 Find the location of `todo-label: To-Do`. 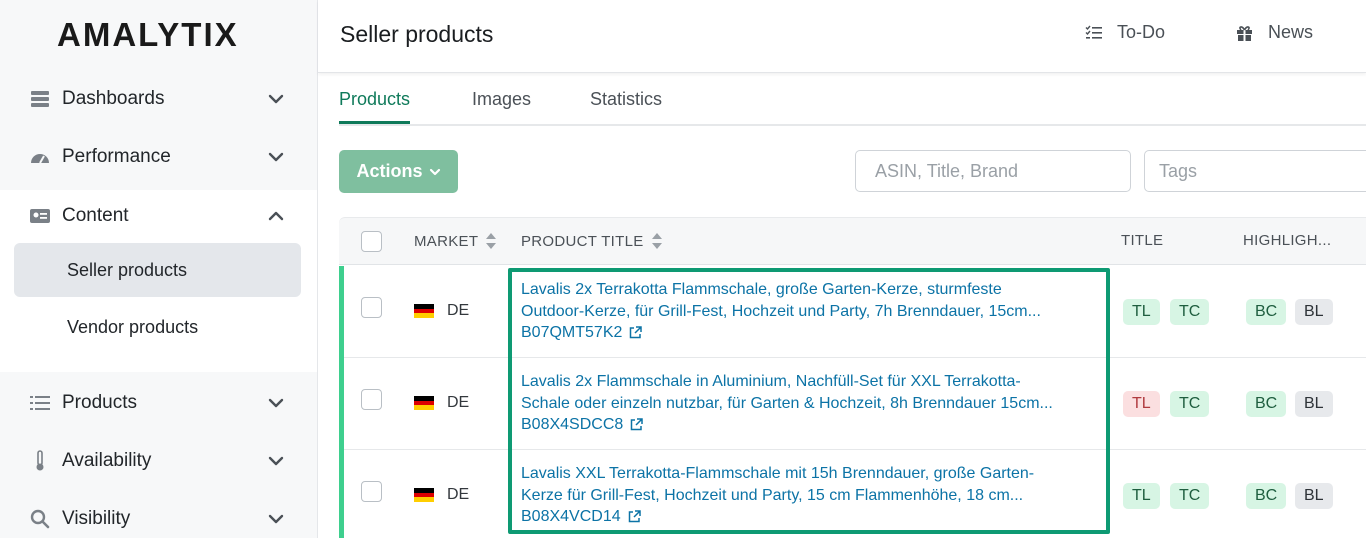

todo-label: To-Do is located at coordinates (1141, 32).